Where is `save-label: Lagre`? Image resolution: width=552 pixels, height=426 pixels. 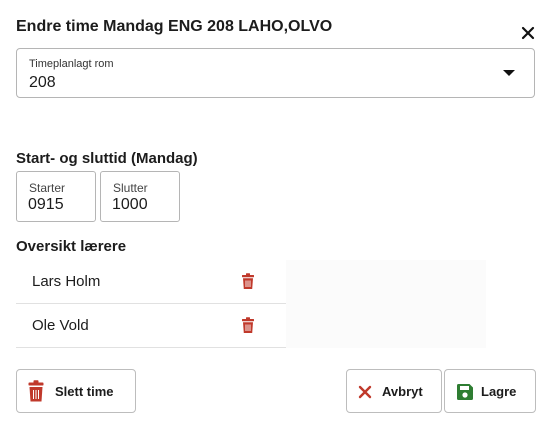 save-label: Lagre is located at coordinates (499, 391).